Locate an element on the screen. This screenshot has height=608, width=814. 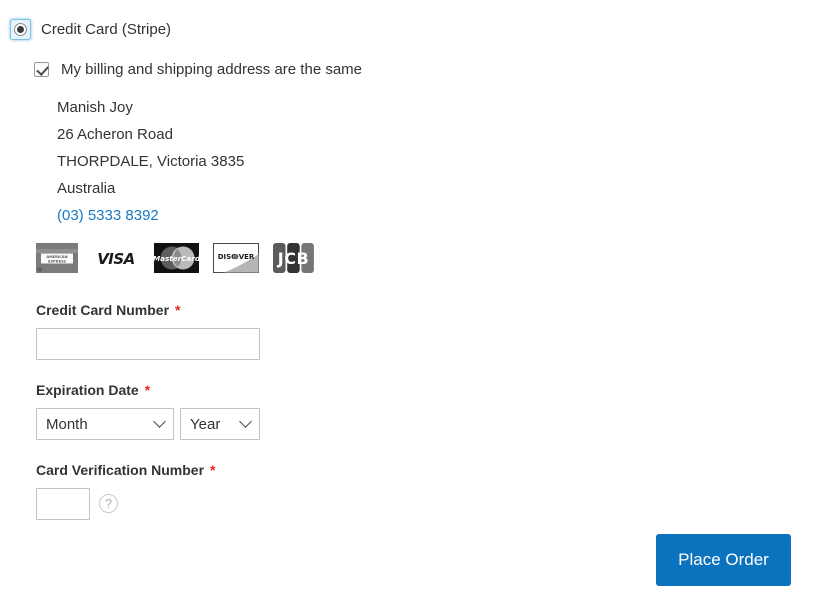
credit-card-number-label-text: Credit Card Number is located at coordinates (103, 310).